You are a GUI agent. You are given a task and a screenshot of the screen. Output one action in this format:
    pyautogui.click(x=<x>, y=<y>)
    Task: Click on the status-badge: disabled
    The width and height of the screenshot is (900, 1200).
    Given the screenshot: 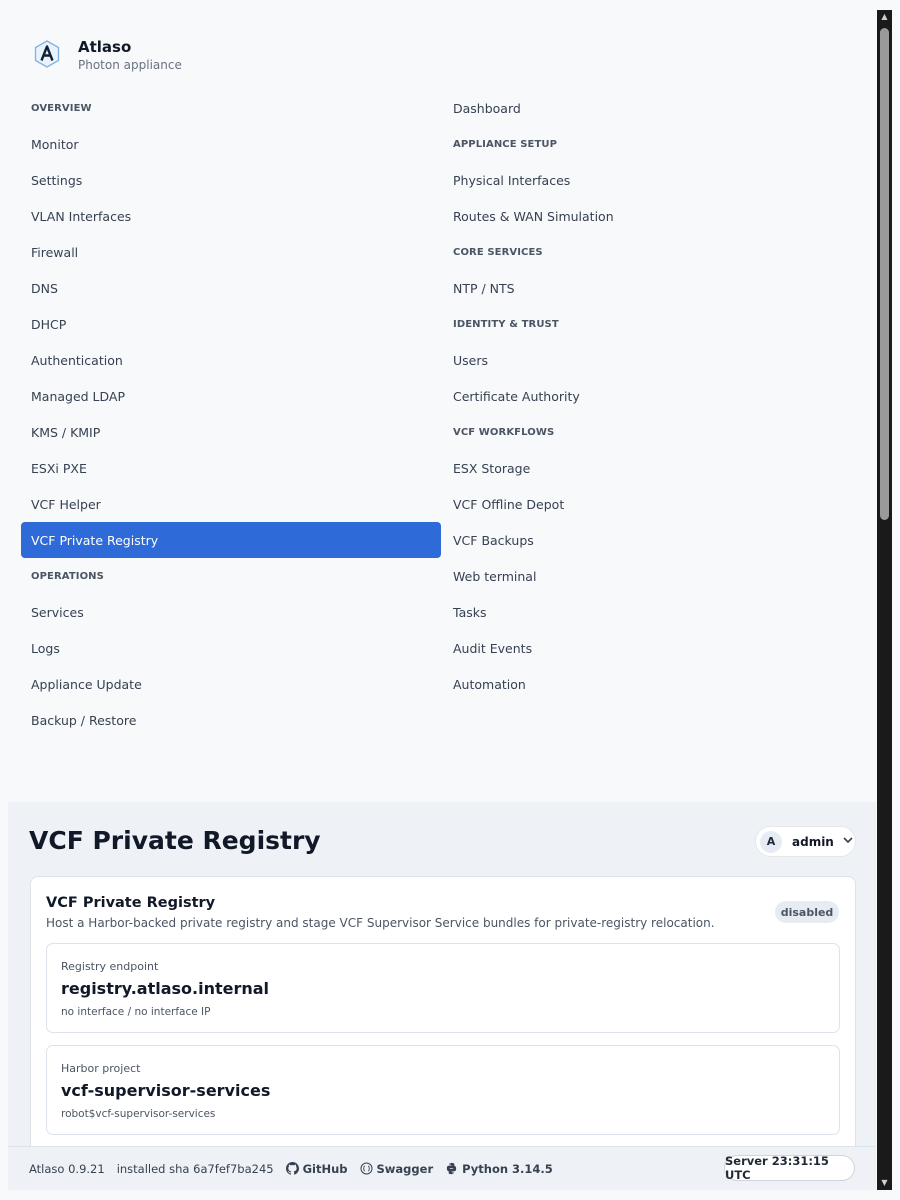 What is the action you would take?
    pyautogui.click(x=807, y=912)
    